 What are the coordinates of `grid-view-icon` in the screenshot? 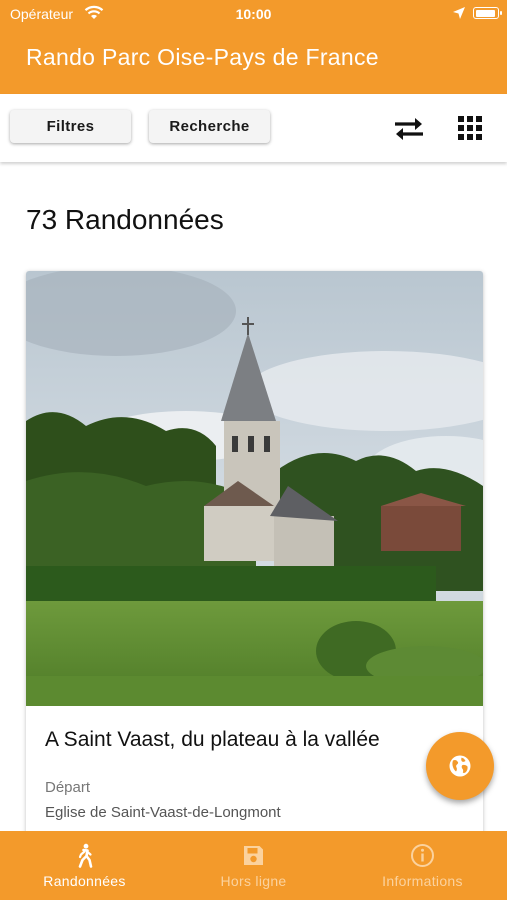 It's located at (470, 128).